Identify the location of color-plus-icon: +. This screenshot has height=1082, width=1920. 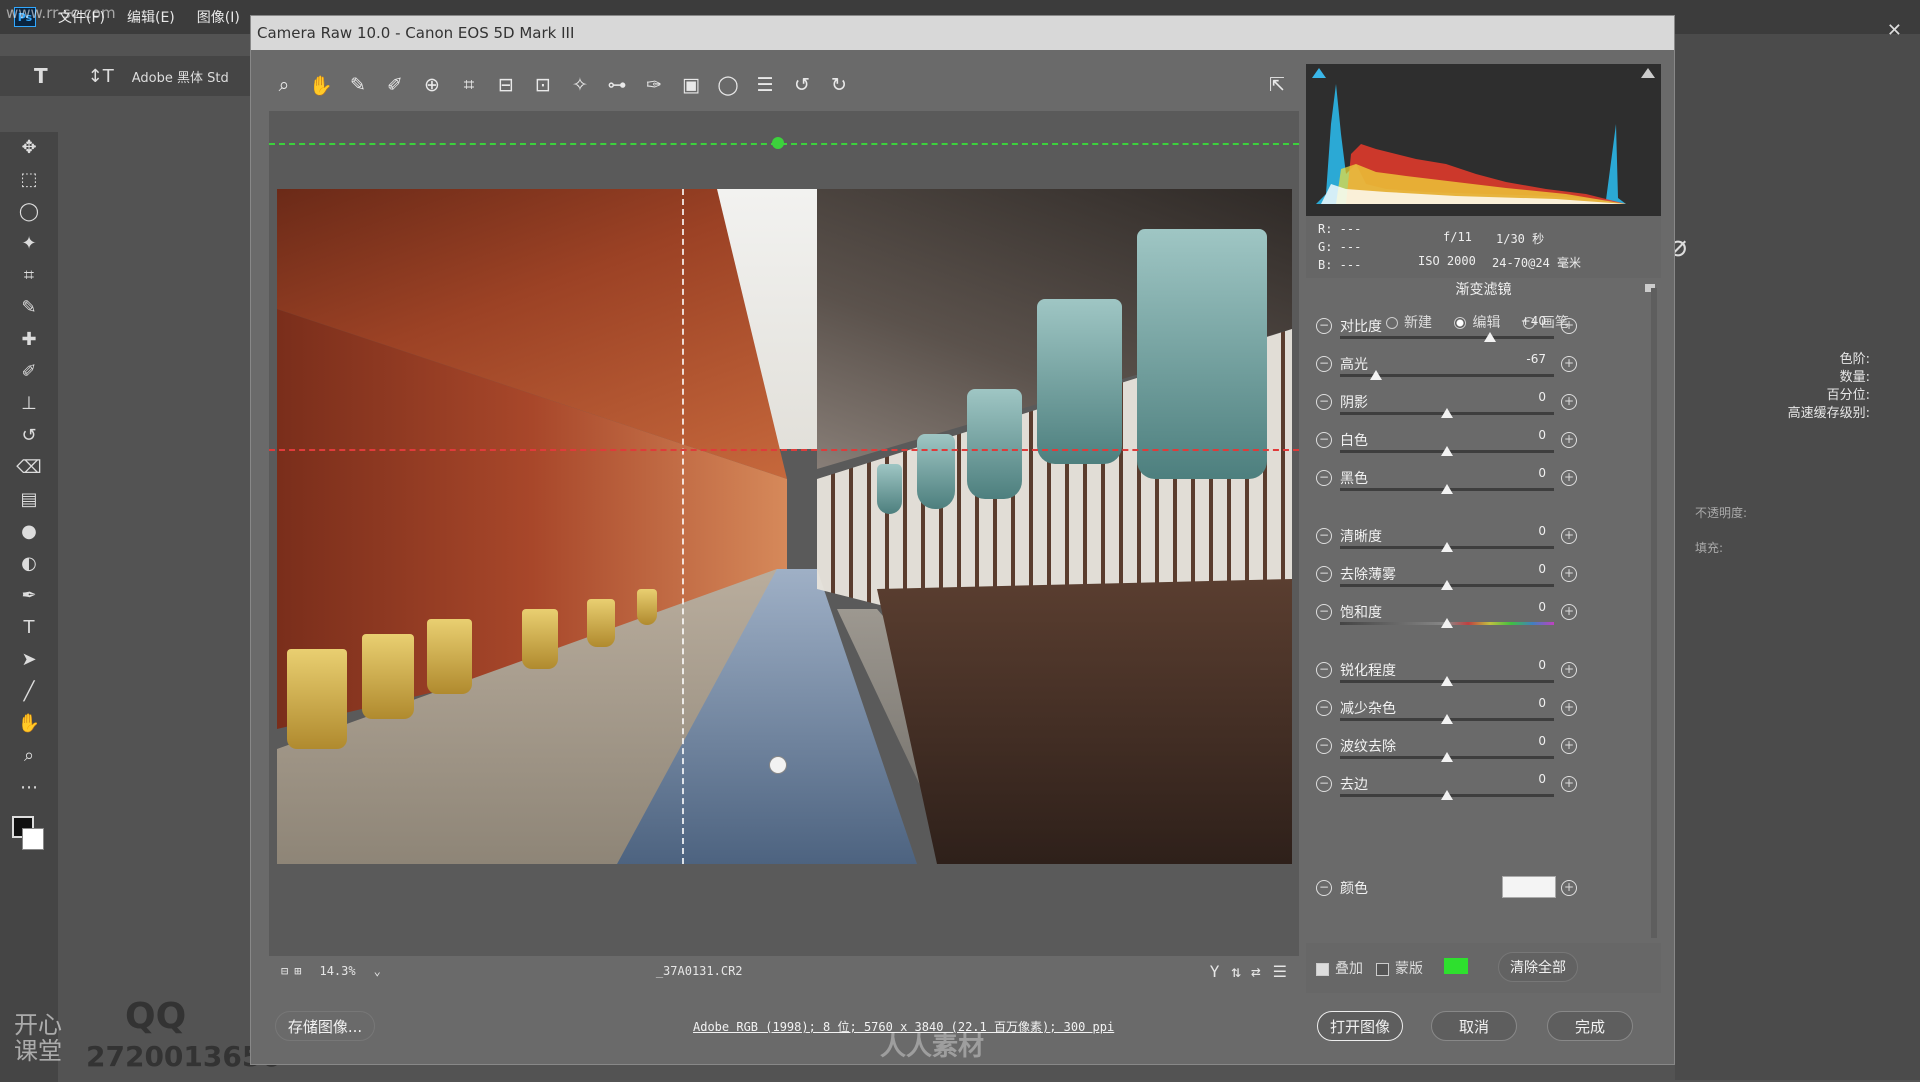
(1569, 888).